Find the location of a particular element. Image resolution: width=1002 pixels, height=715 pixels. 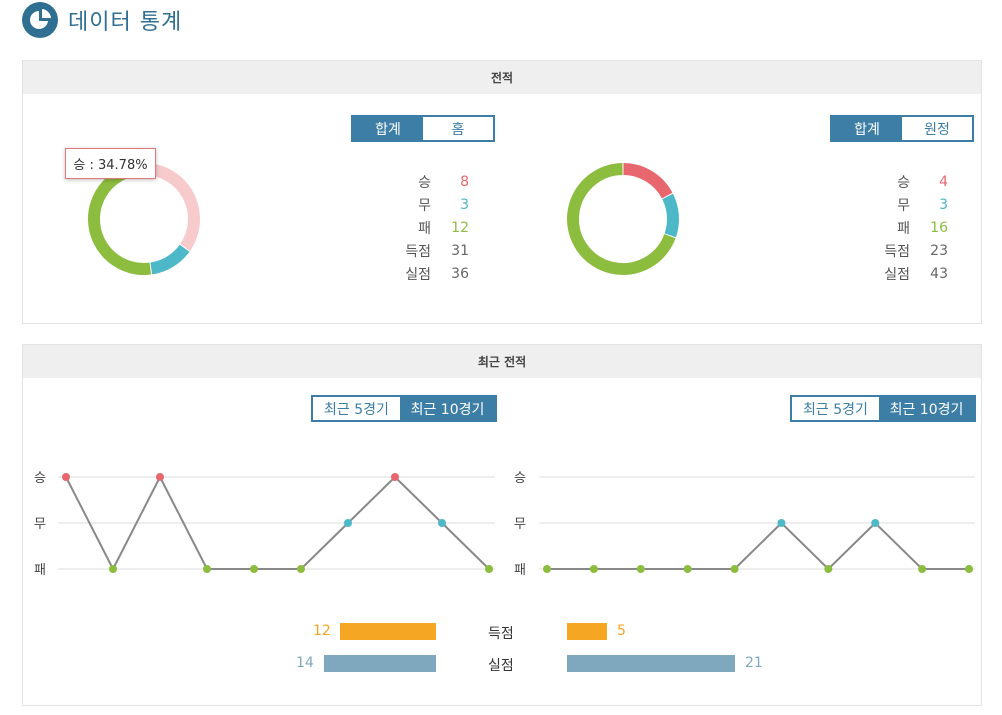

left-conceded-value: 14 is located at coordinates (305, 663).